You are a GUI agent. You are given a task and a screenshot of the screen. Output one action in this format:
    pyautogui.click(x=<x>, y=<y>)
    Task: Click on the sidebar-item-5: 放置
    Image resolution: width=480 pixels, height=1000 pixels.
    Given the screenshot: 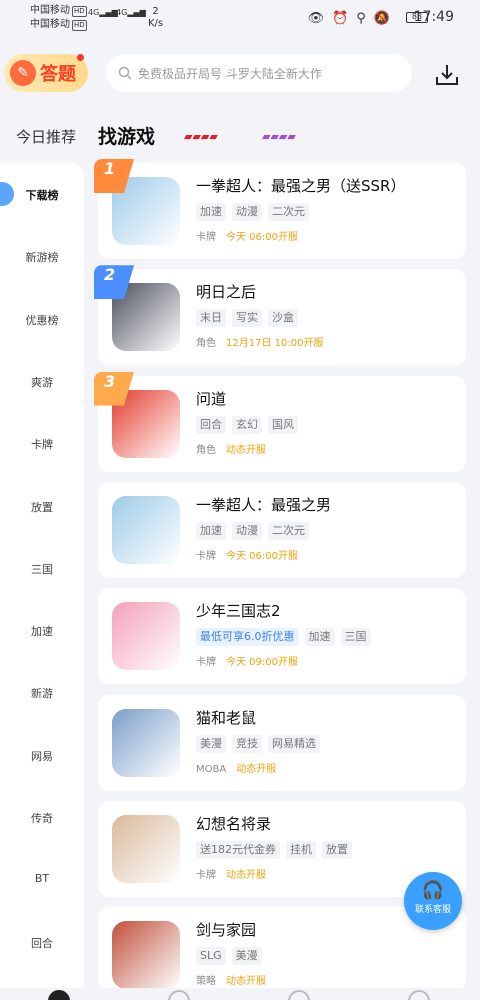 What is the action you would take?
    pyautogui.click(x=42, y=507)
    